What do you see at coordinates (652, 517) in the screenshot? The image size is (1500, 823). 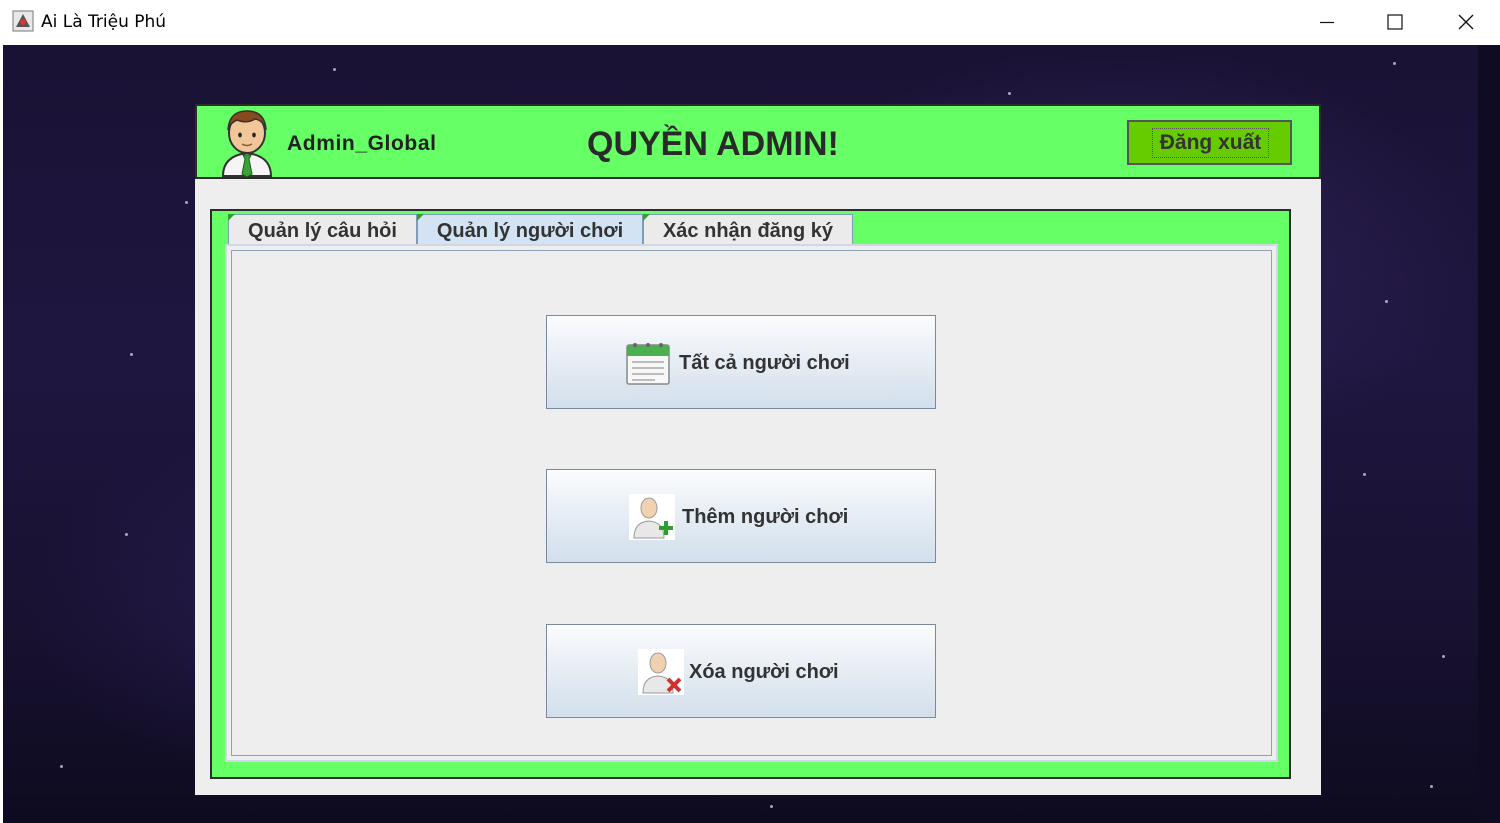 I see `user-add-icon` at bounding box center [652, 517].